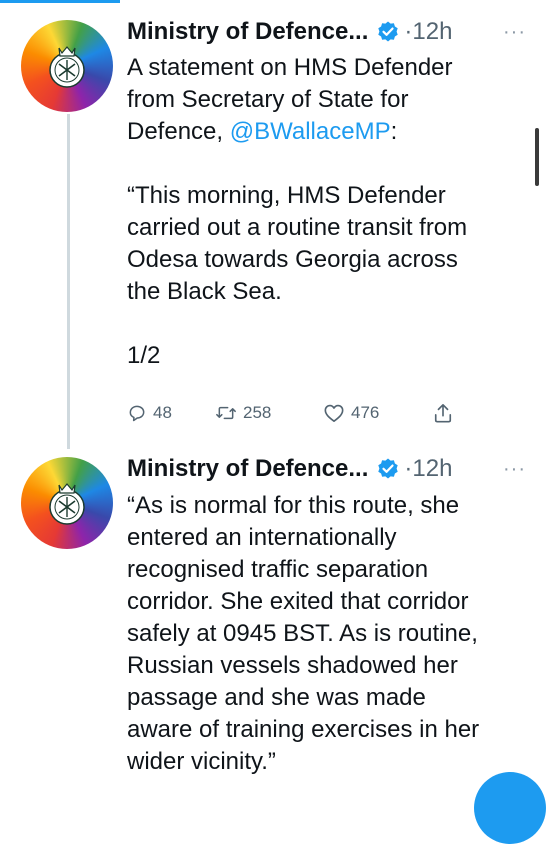 The image size is (550, 844). I want to click on share-icon, so click(443, 413).